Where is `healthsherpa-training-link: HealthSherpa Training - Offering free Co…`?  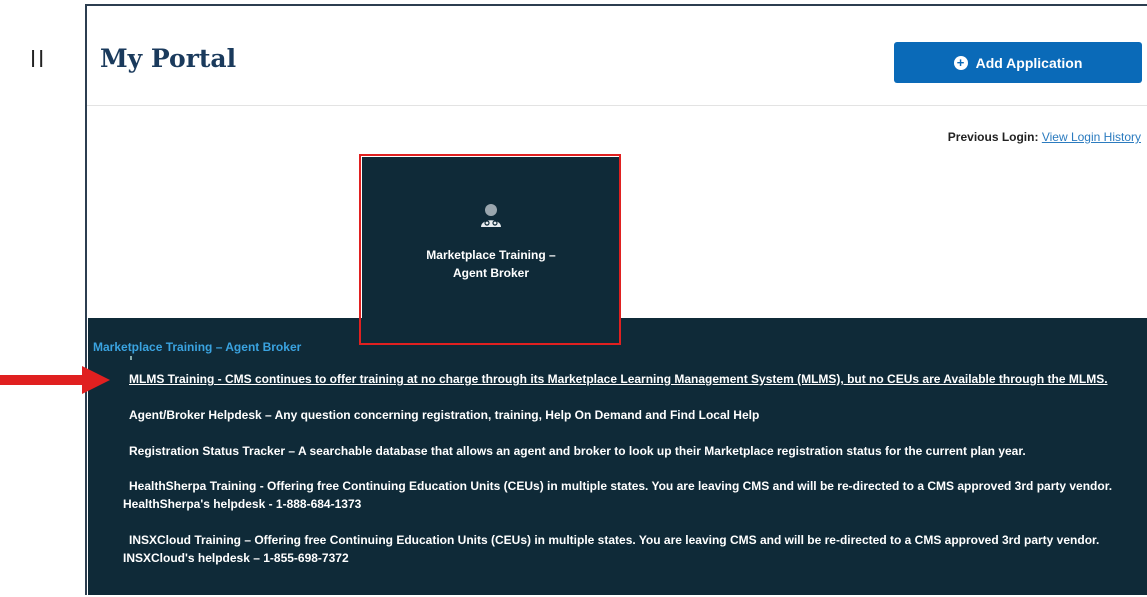
healthsherpa-training-link: HealthSherpa Training - Offering free Co… is located at coordinates (618, 495).